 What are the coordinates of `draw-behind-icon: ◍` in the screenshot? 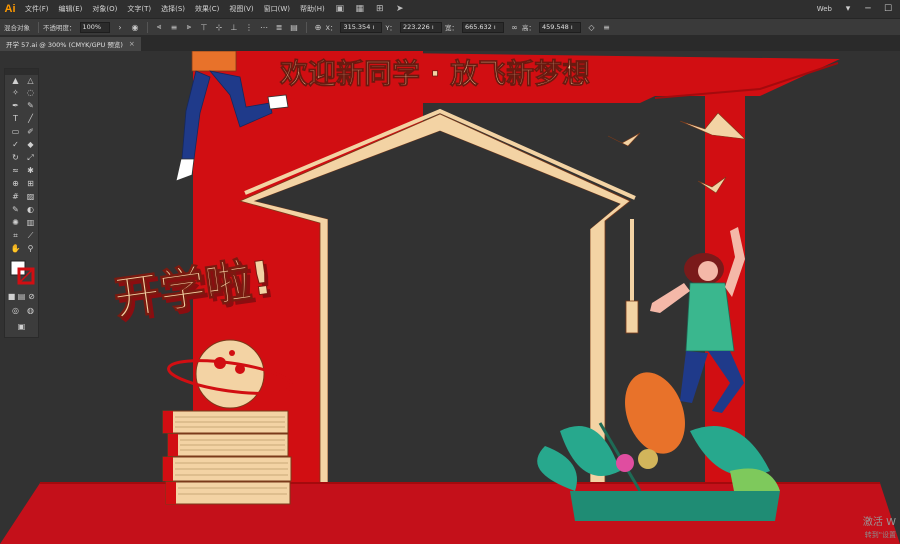 It's located at (30, 310).